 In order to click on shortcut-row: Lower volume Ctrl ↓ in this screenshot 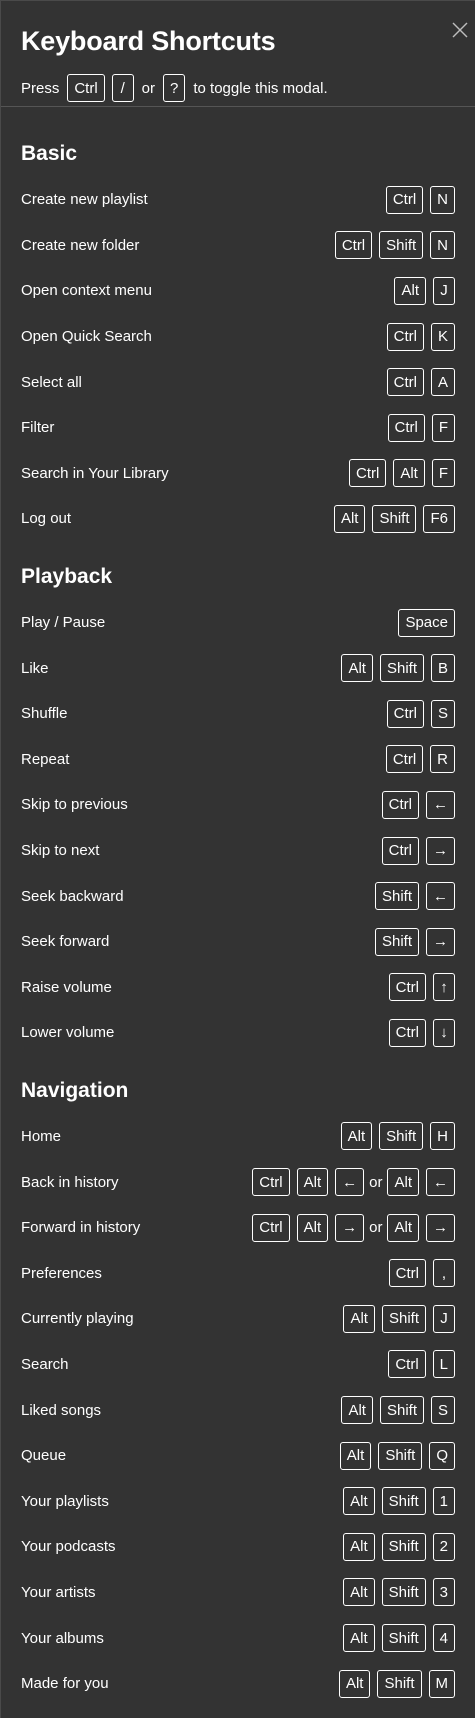, I will do `click(238, 1033)`.